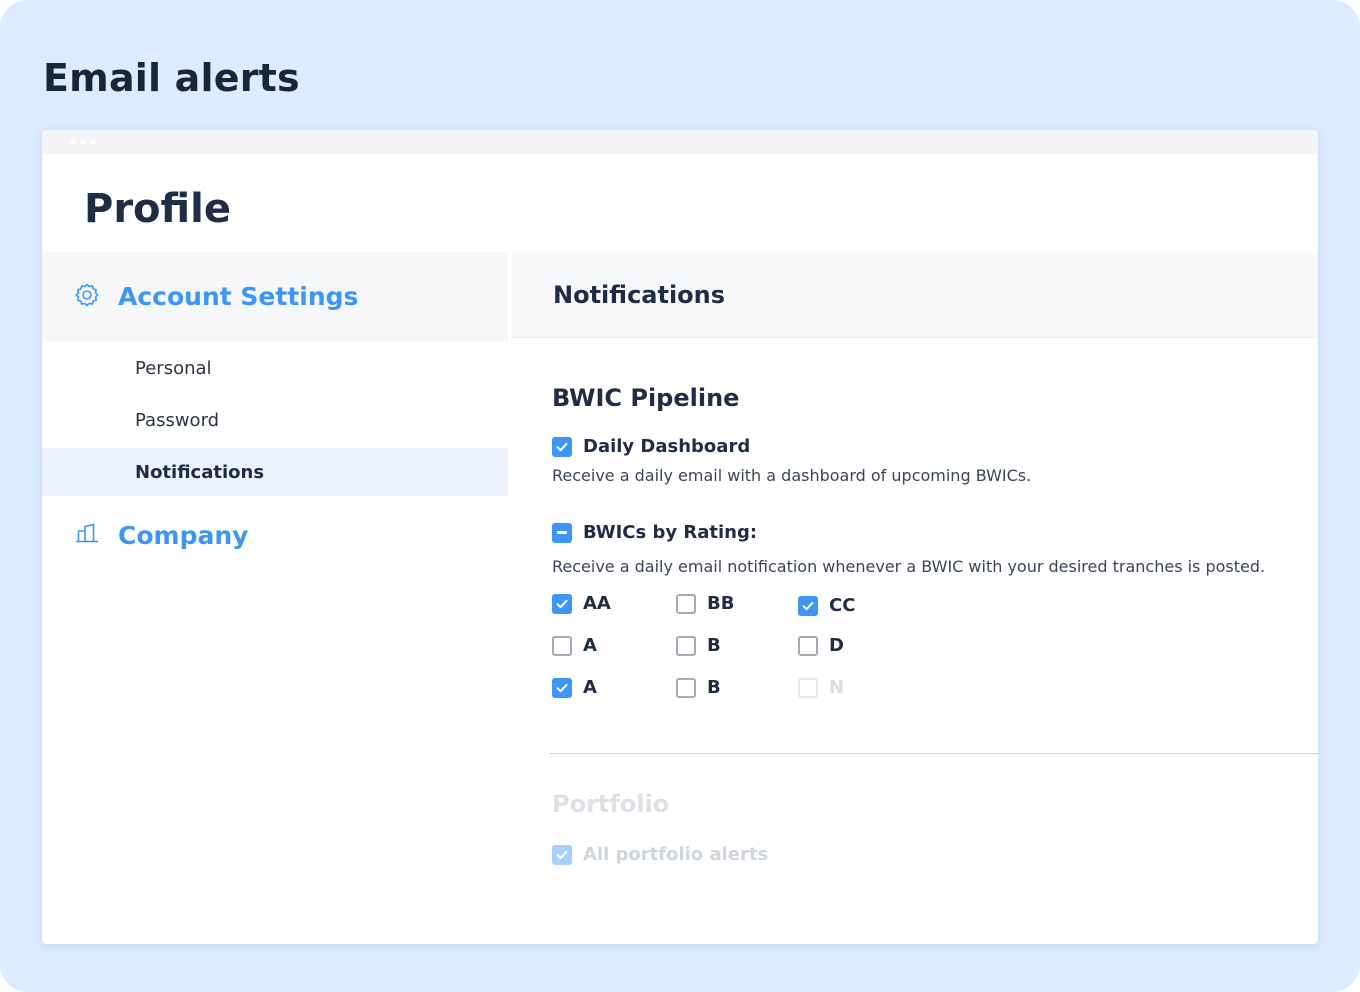 This screenshot has height=992, width=1360. I want to click on sidebar-item-notifications: Notifications, so click(275, 472).